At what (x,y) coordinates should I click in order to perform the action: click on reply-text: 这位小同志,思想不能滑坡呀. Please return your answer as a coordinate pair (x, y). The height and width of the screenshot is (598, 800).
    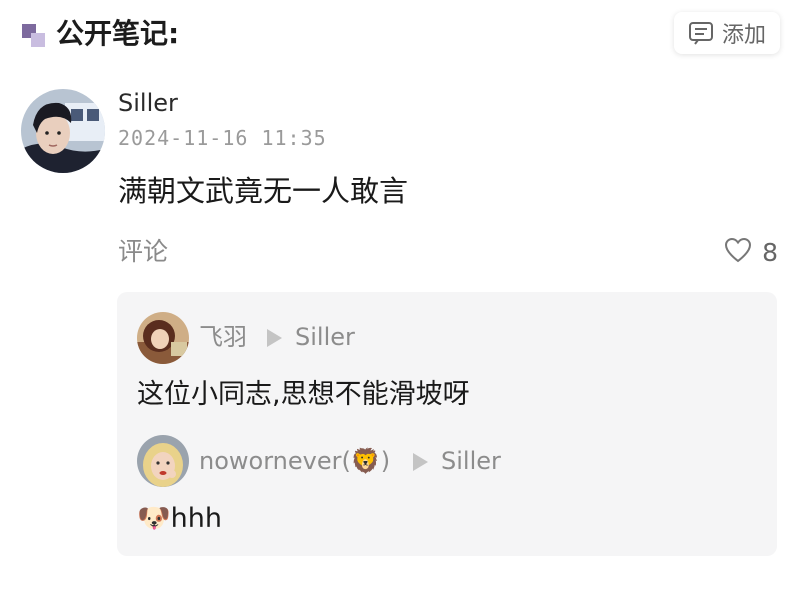
    Looking at the image, I should click on (303, 394).